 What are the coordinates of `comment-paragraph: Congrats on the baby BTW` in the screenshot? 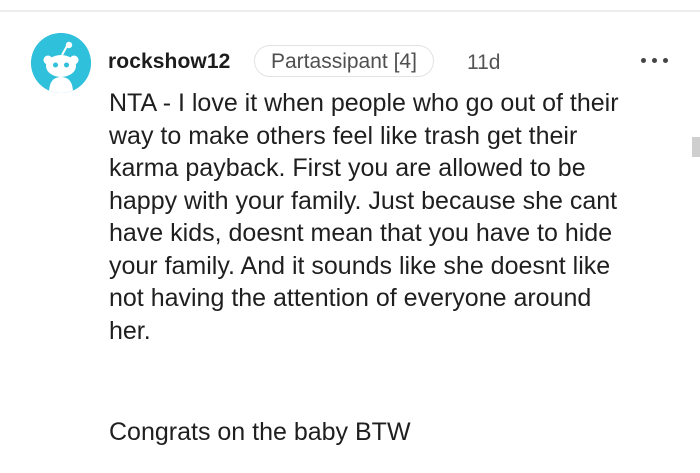 It's located at (260, 432).